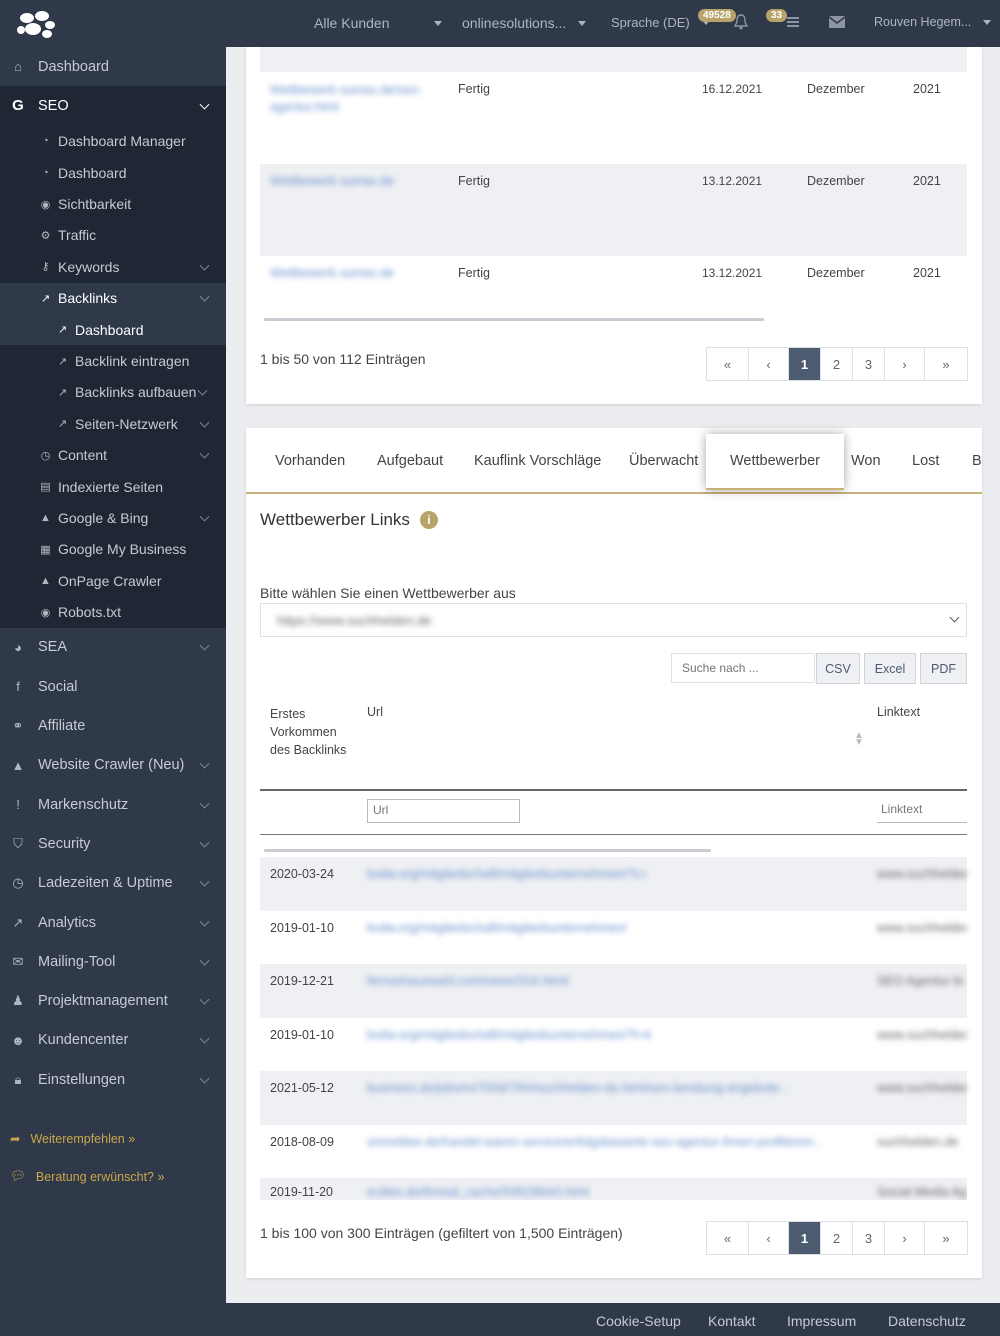  What do you see at coordinates (113, 486) in the screenshot?
I see `sidebar-item-indexierte-seiten: ▤ Indexierte Seiten` at bounding box center [113, 486].